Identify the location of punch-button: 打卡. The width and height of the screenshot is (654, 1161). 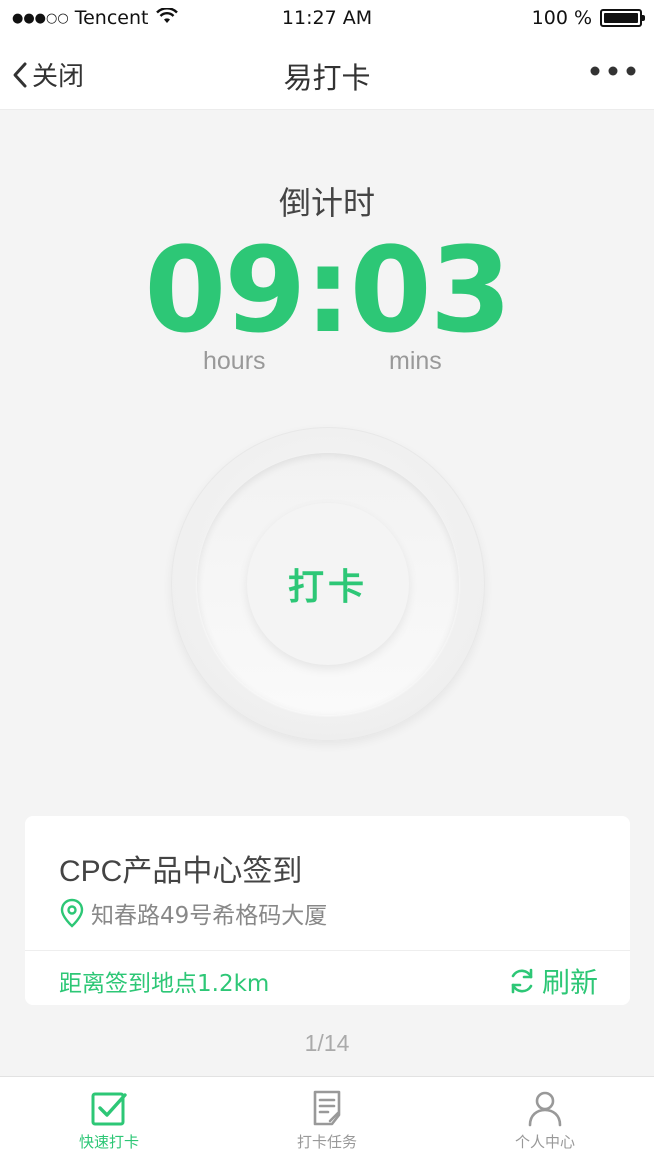
(328, 584).